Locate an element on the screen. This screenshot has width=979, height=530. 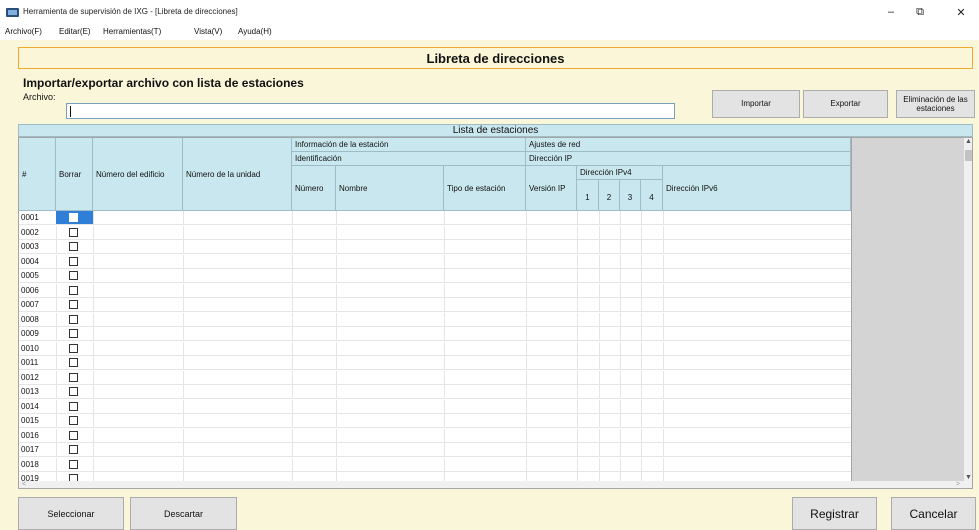
header-network-settings: Ajustes de red is located at coordinates (688, 145).